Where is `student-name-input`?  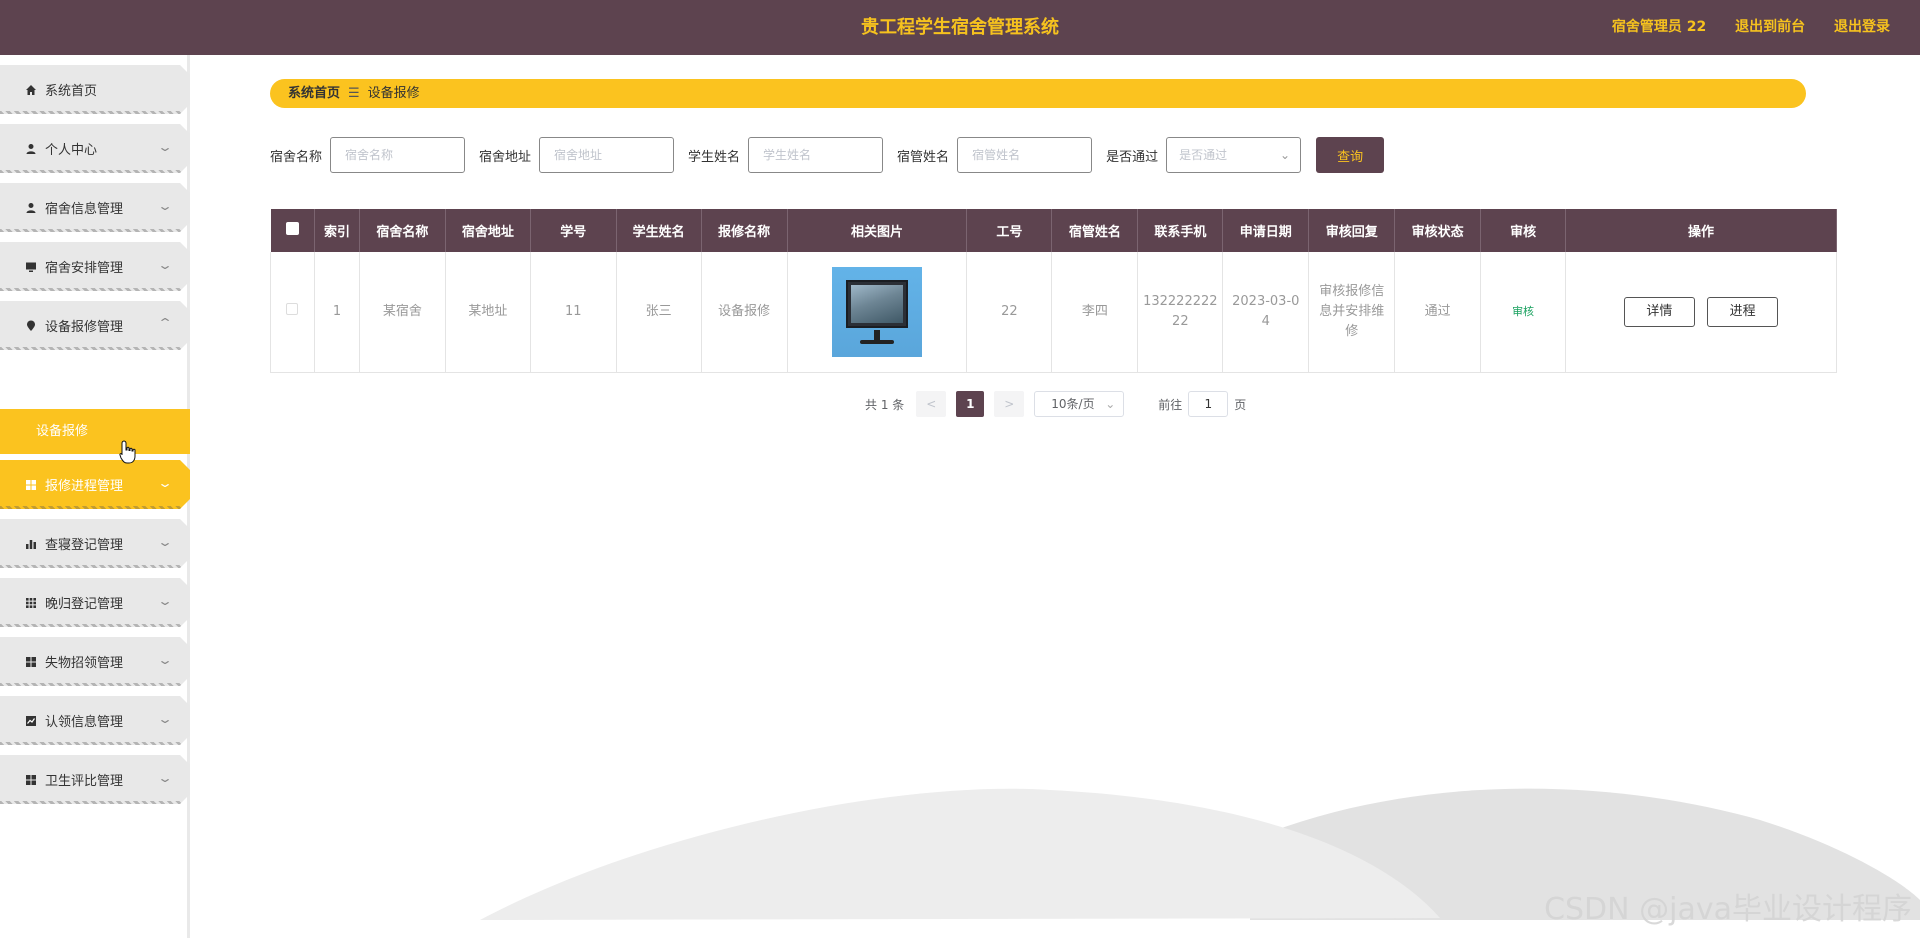 student-name-input is located at coordinates (816, 155).